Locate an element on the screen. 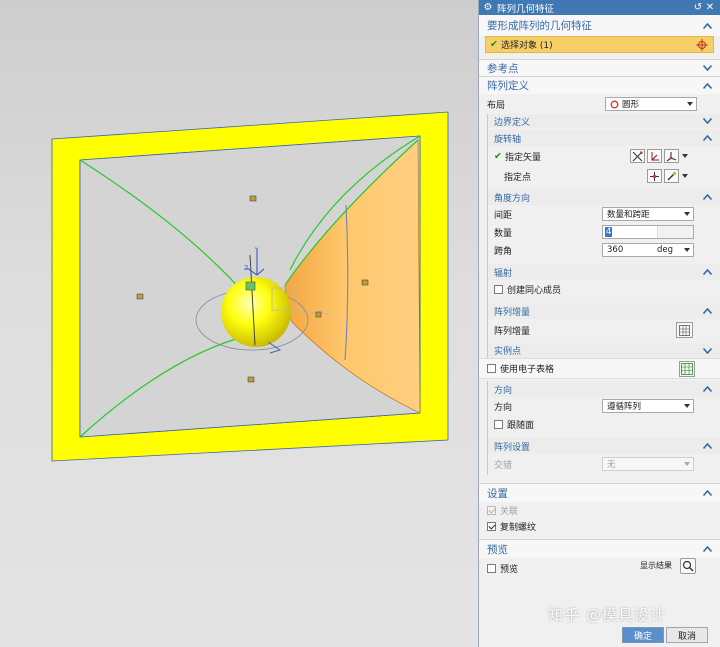  angle-direction-title: 角度方向 is located at coordinates (512, 198).